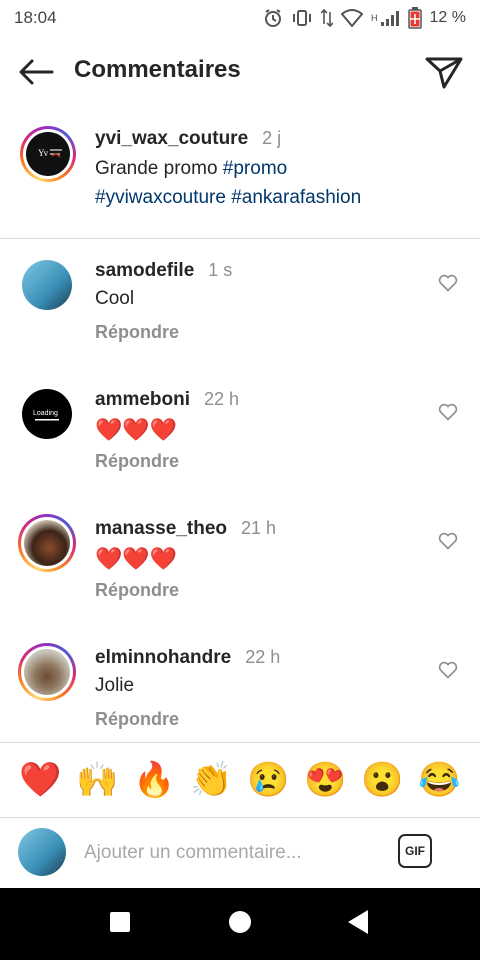 This screenshot has width=480, height=960. What do you see at coordinates (35, 17) in the screenshot?
I see `status-time: 18:04` at bounding box center [35, 17].